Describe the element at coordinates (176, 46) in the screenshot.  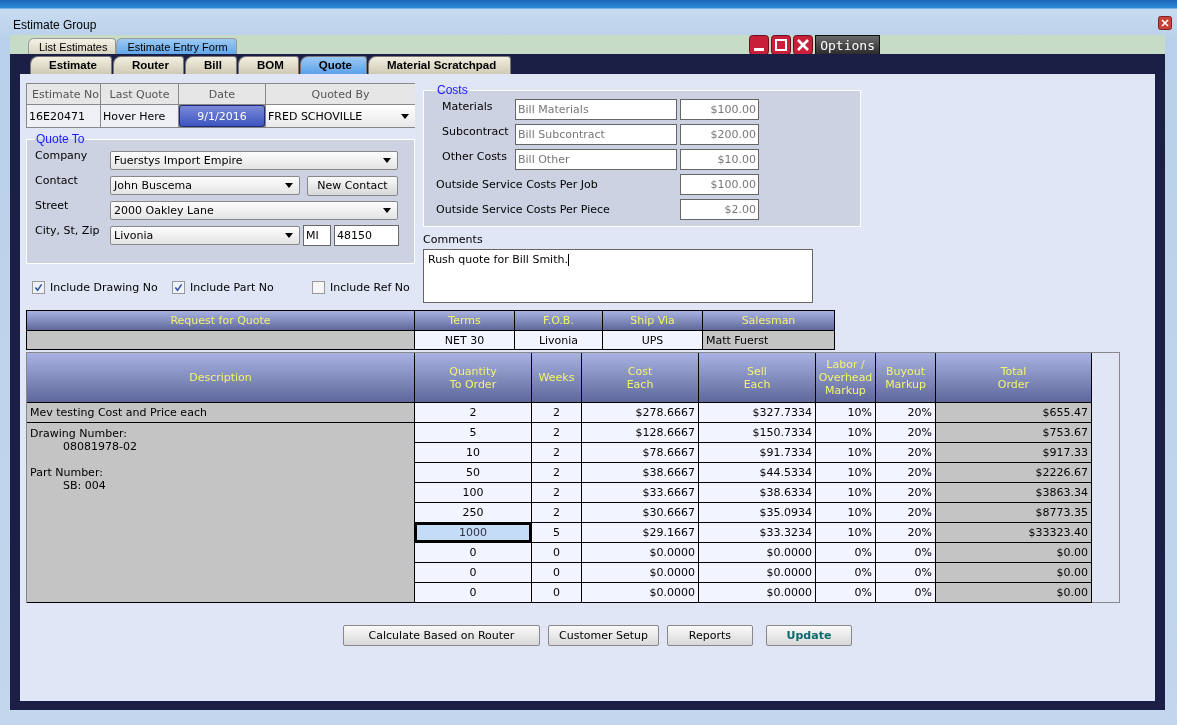
I see `tab: Estimate Entry Form` at that location.